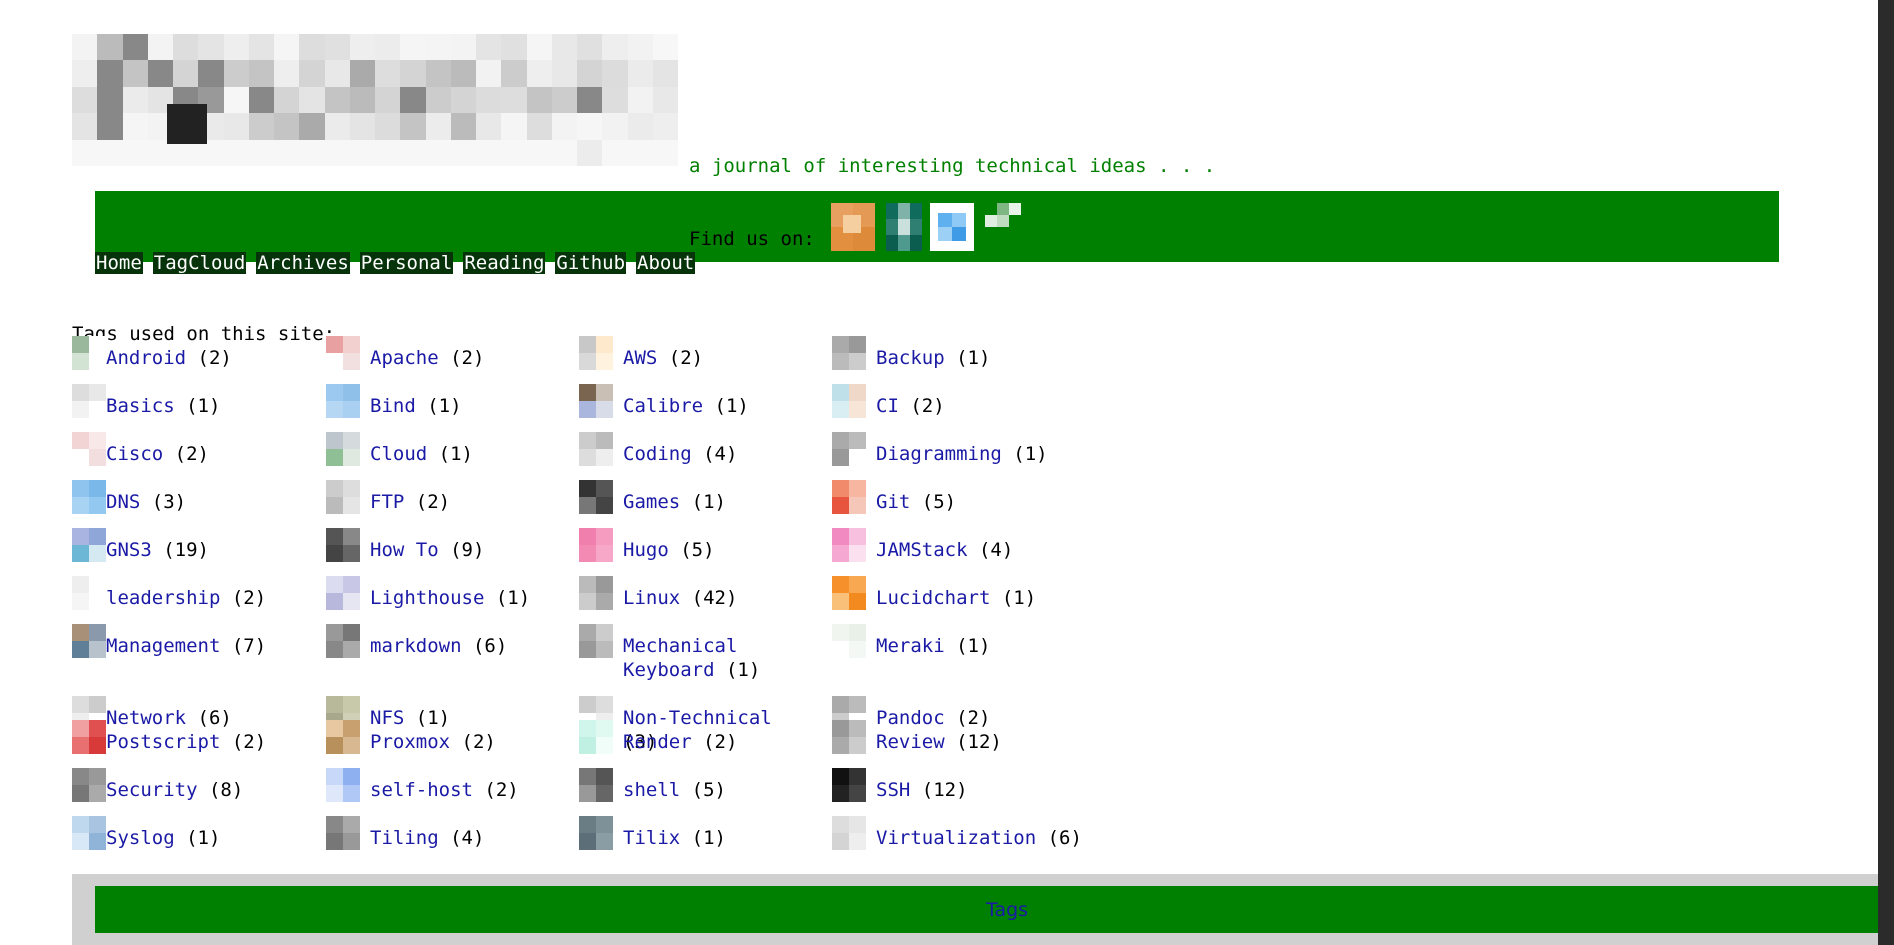 This screenshot has height=945, width=1894. I want to click on logo-dark-mark, so click(187, 124).